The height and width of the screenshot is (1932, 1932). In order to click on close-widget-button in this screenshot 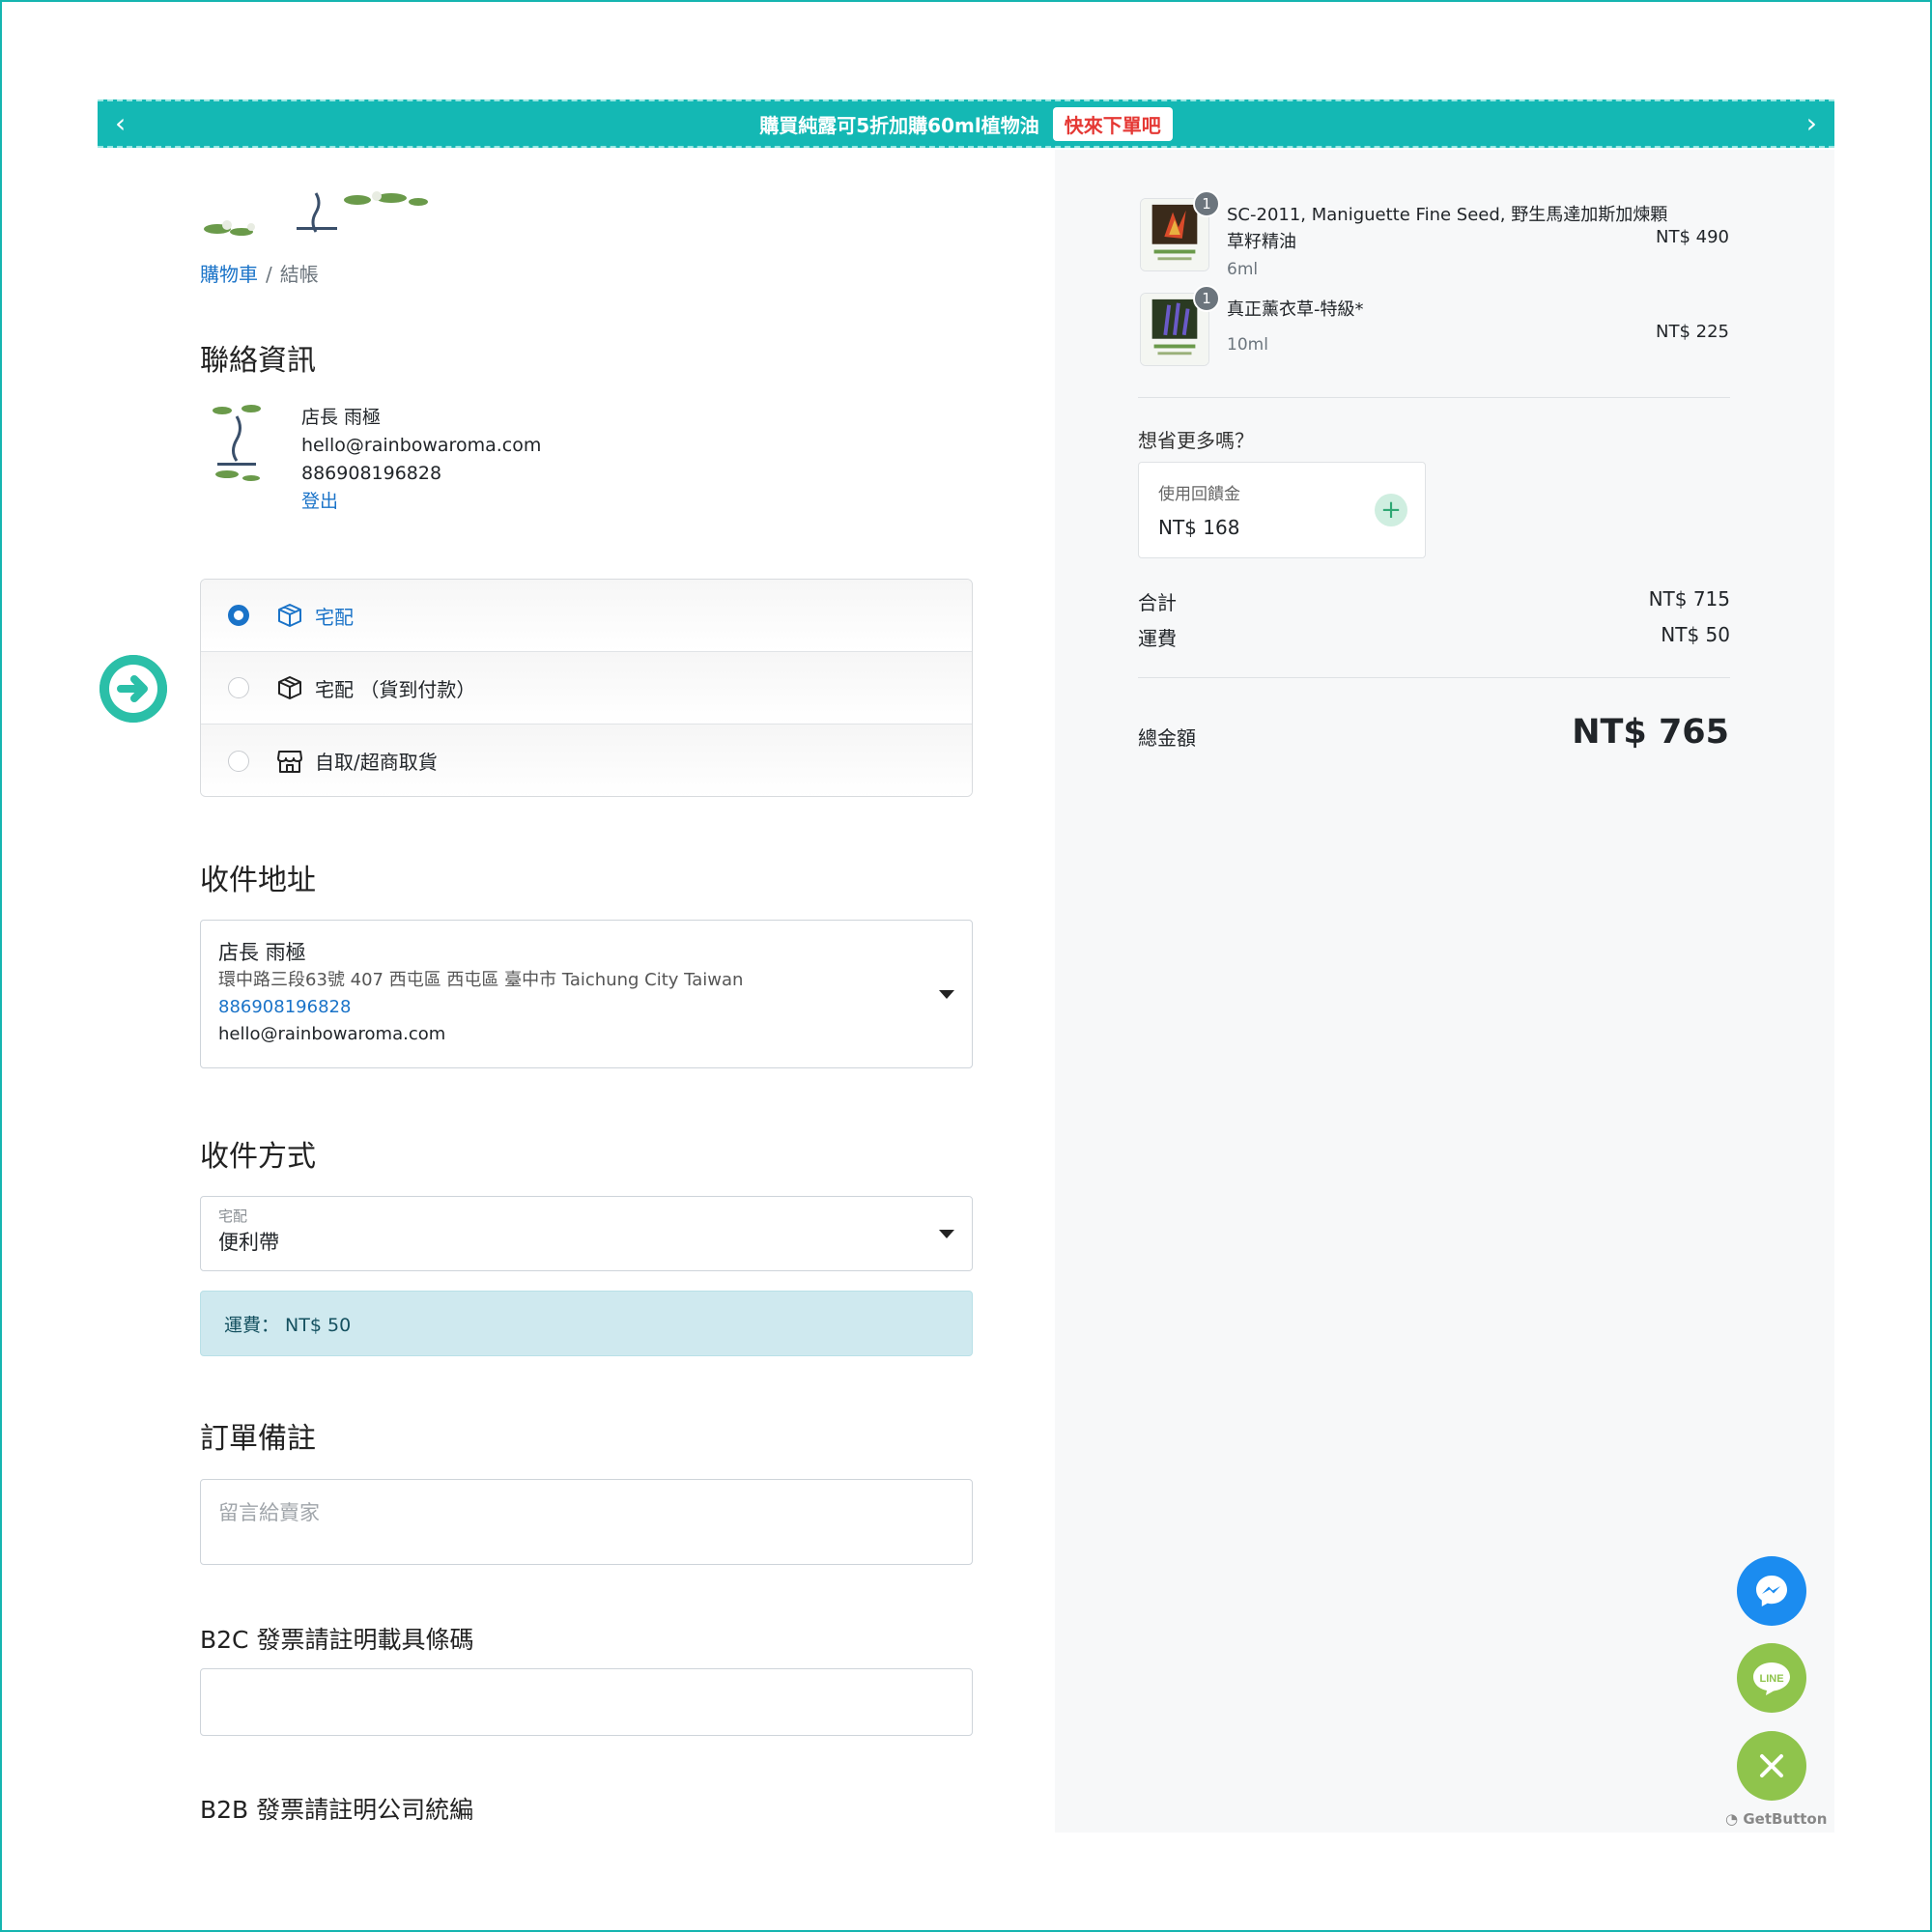, I will do `click(1771, 1766)`.